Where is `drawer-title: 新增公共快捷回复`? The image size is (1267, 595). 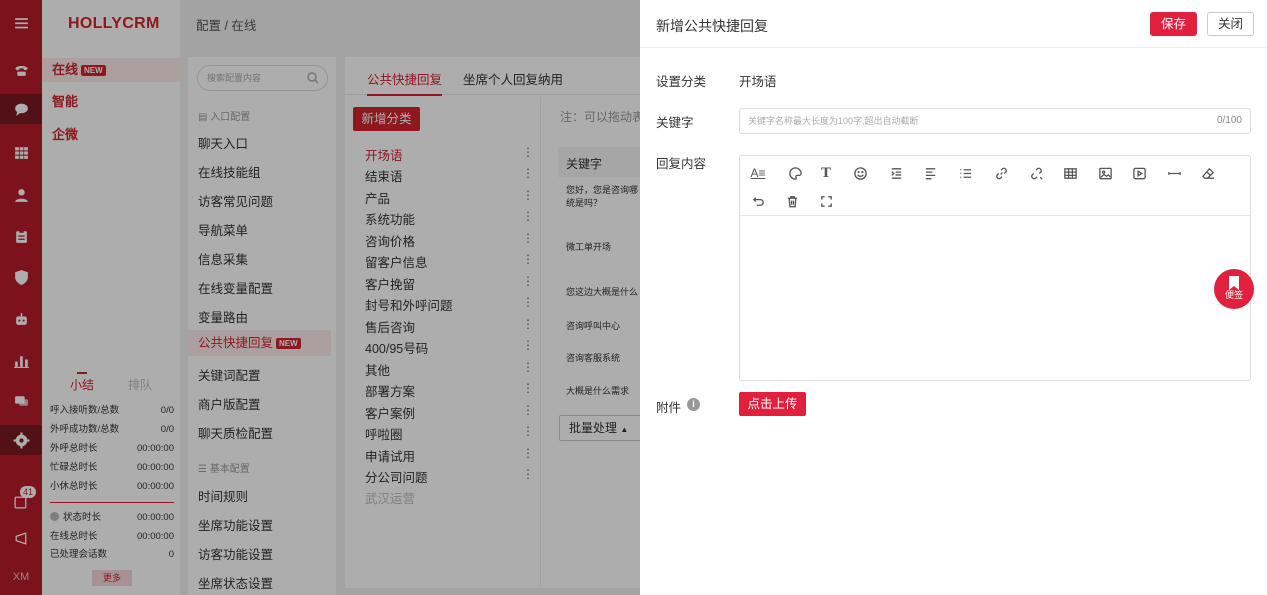 drawer-title: 新增公共快捷回复 is located at coordinates (712, 26).